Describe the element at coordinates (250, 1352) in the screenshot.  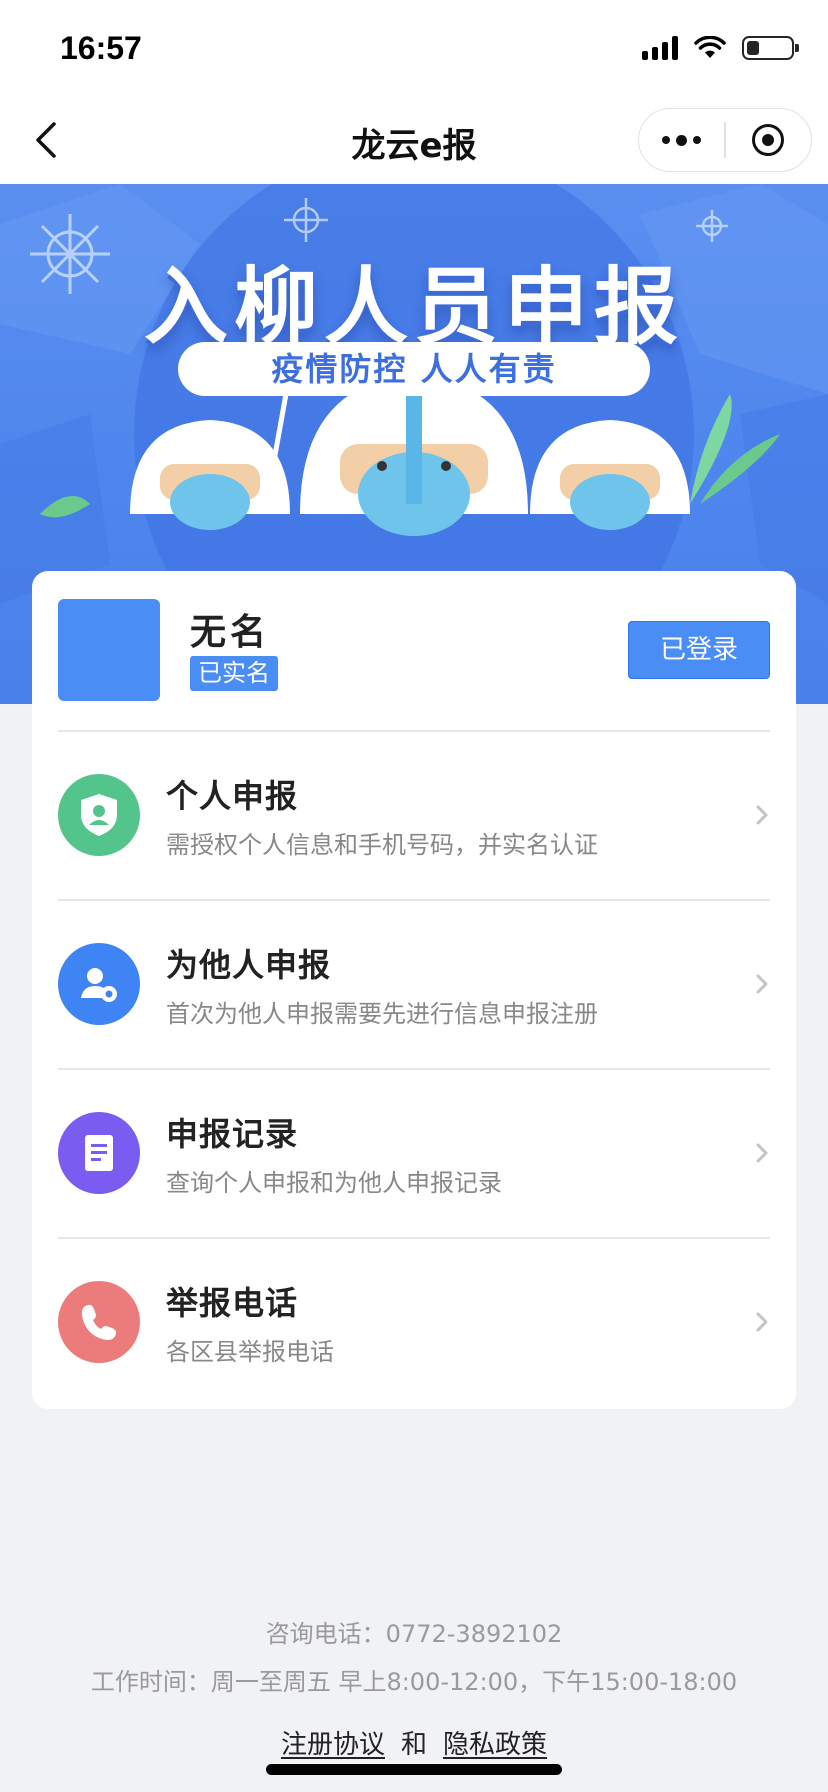
I see `menu-item-subtitle: 各区县举报电话` at that location.